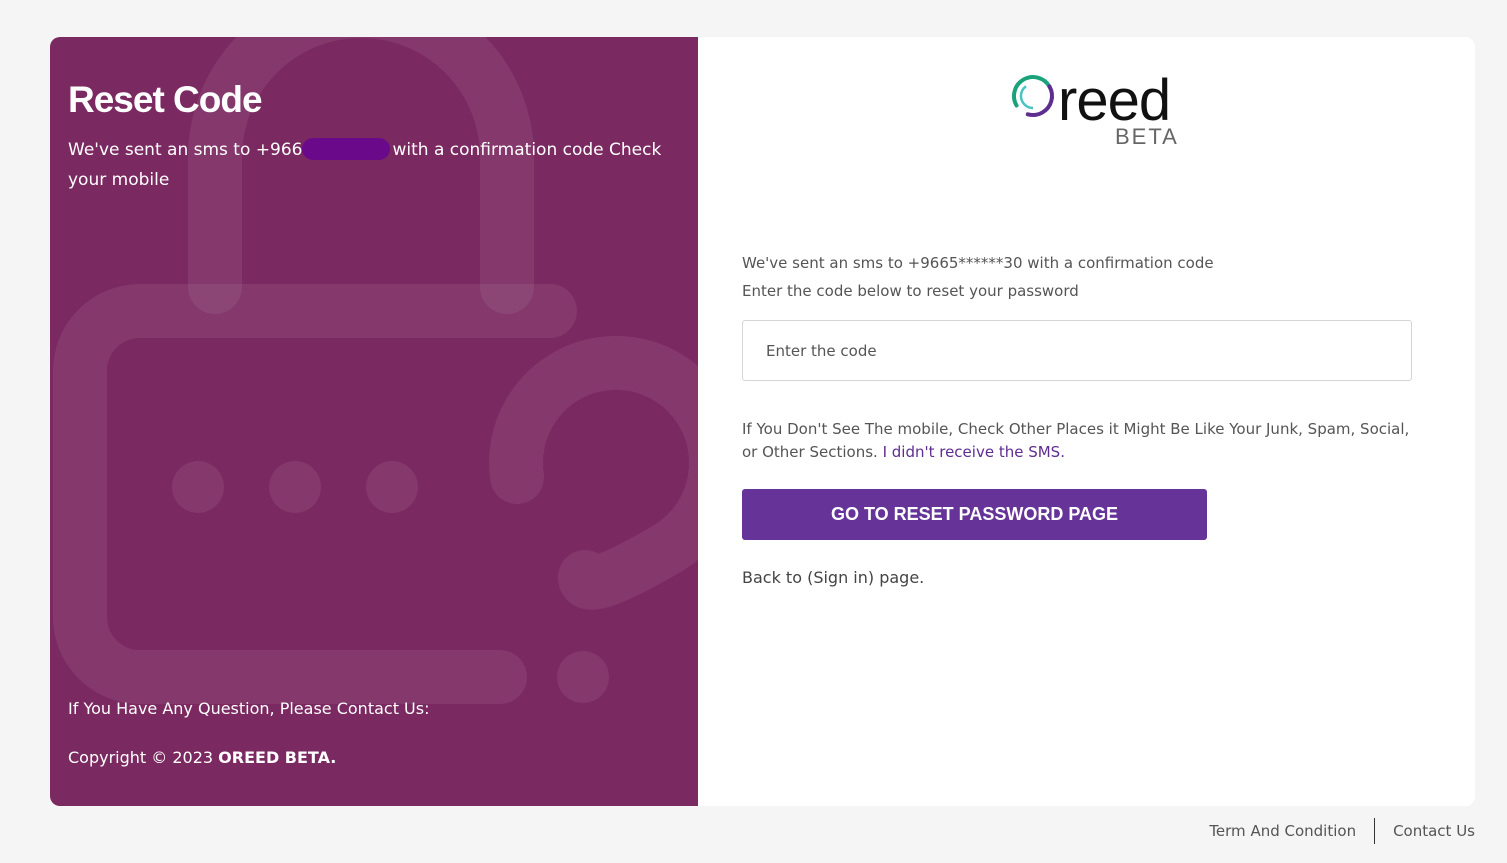 The width and height of the screenshot is (1507, 863). Describe the element at coordinates (1434, 831) in the screenshot. I see `contact-us-link: Contact Us` at that location.